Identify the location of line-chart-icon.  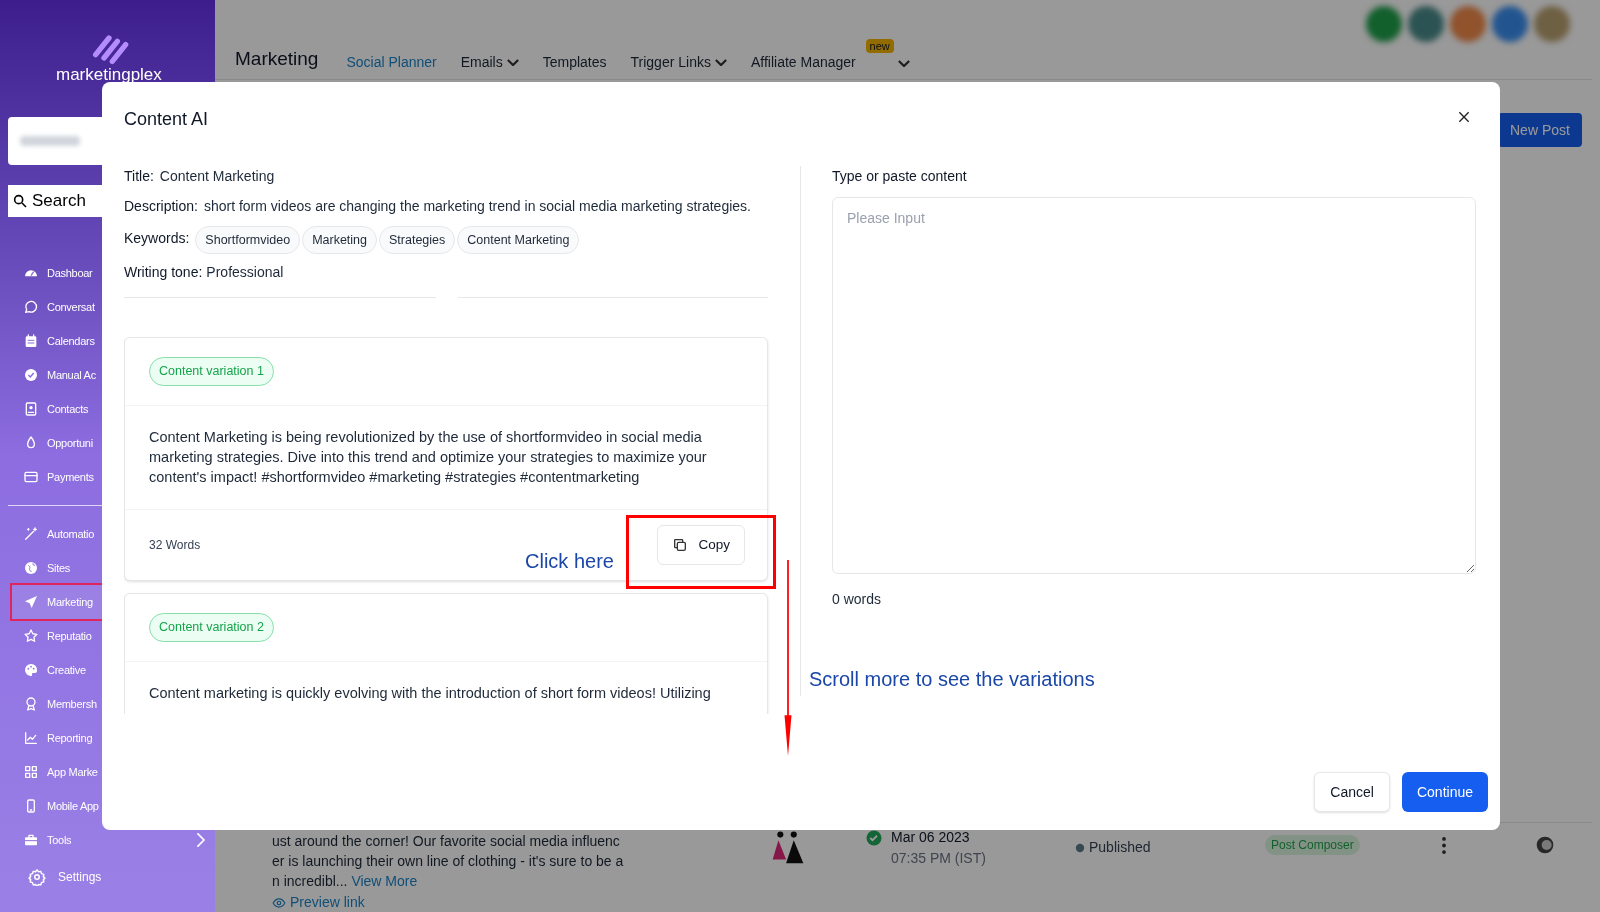
(31, 738).